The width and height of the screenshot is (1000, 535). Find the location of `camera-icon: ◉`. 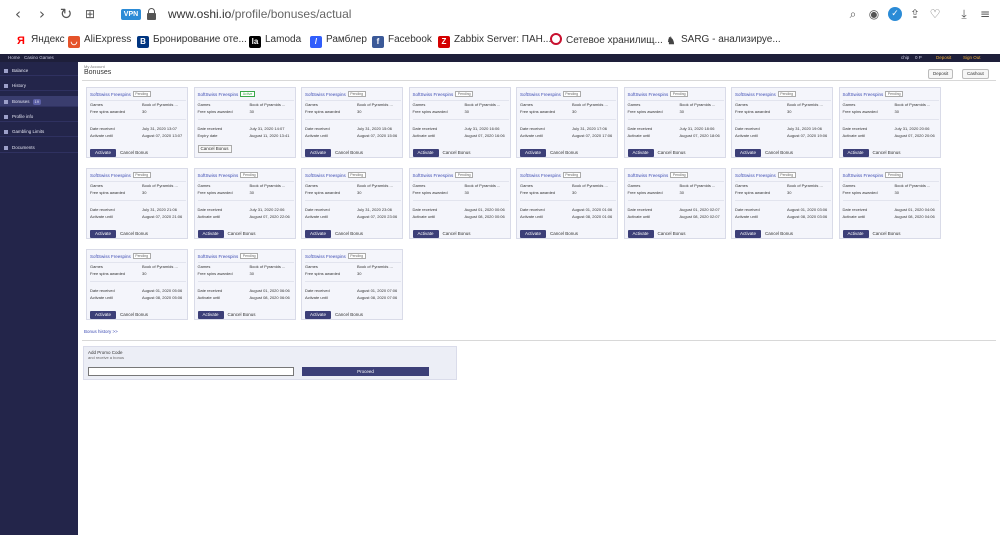

camera-icon: ◉ is located at coordinates (874, 14).